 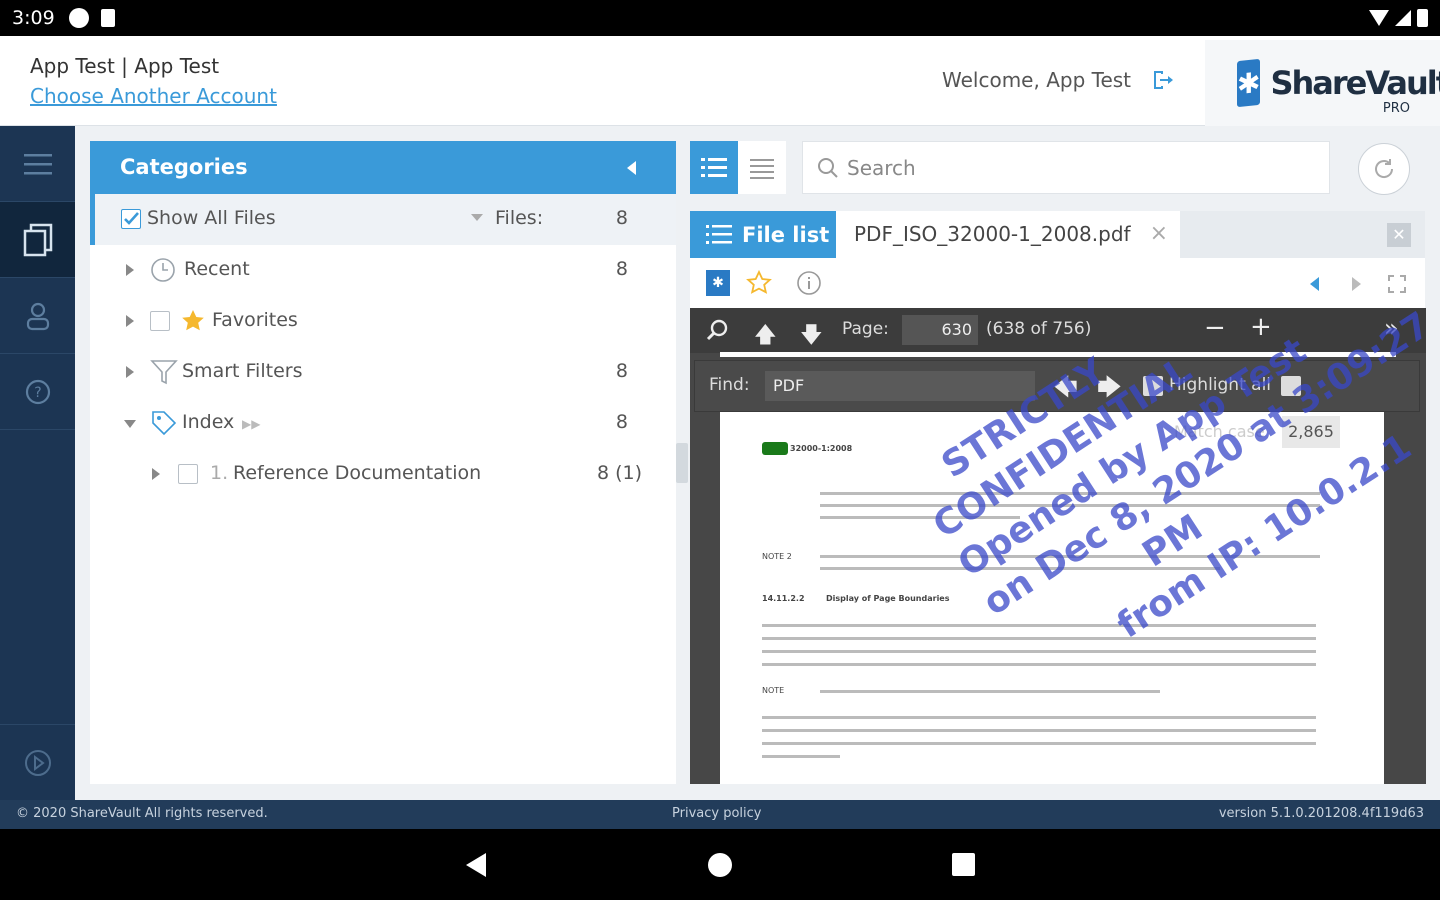 I want to click on page-info: (638 of 756), so click(x=1039, y=329).